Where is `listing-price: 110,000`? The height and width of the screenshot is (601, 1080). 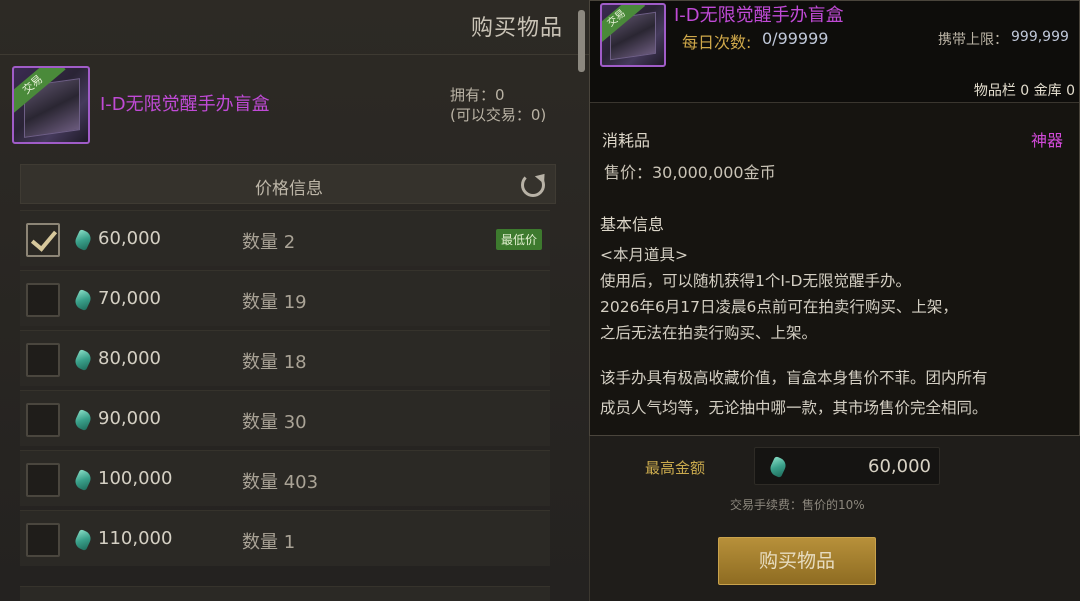 listing-price: 110,000 is located at coordinates (135, 538).